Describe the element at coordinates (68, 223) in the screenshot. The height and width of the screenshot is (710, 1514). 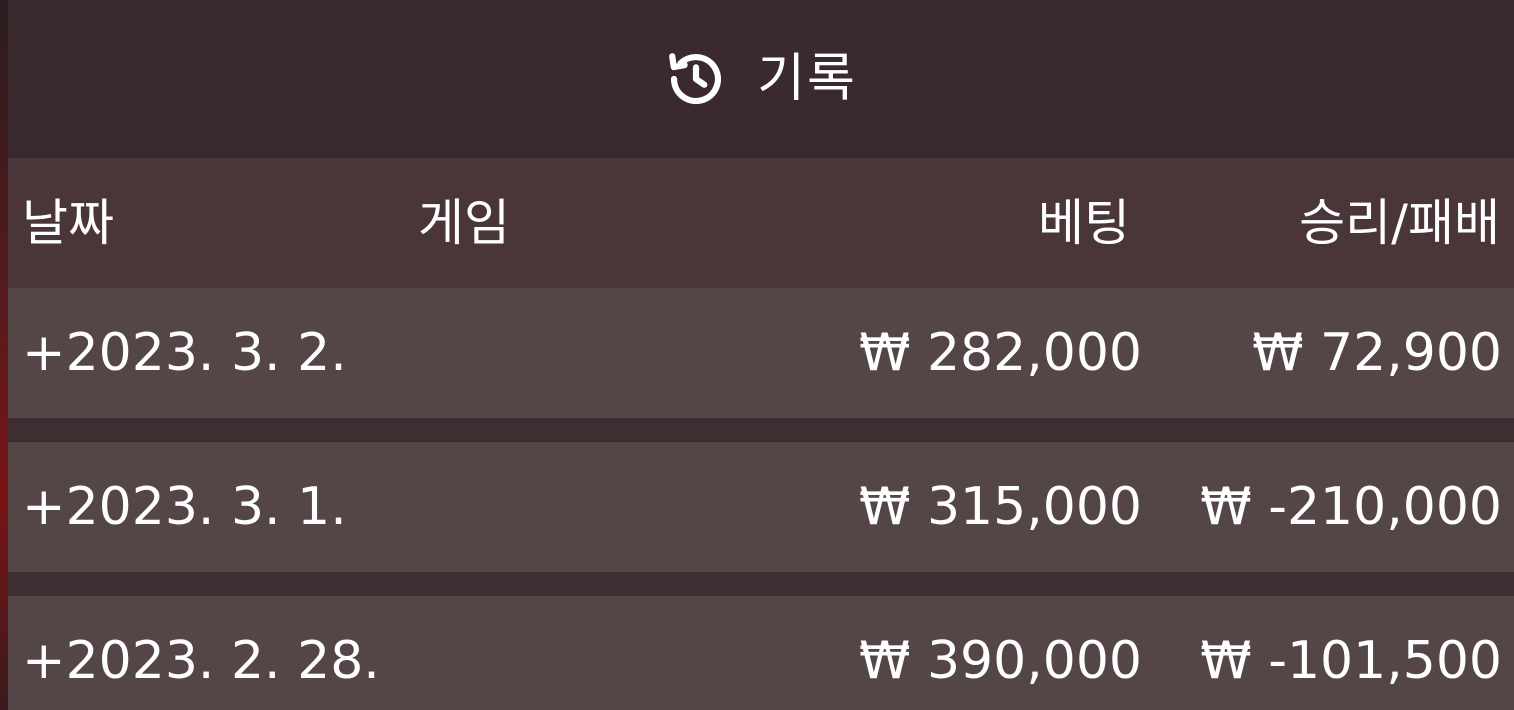
I see `column-header-date: 날짜` at that location.